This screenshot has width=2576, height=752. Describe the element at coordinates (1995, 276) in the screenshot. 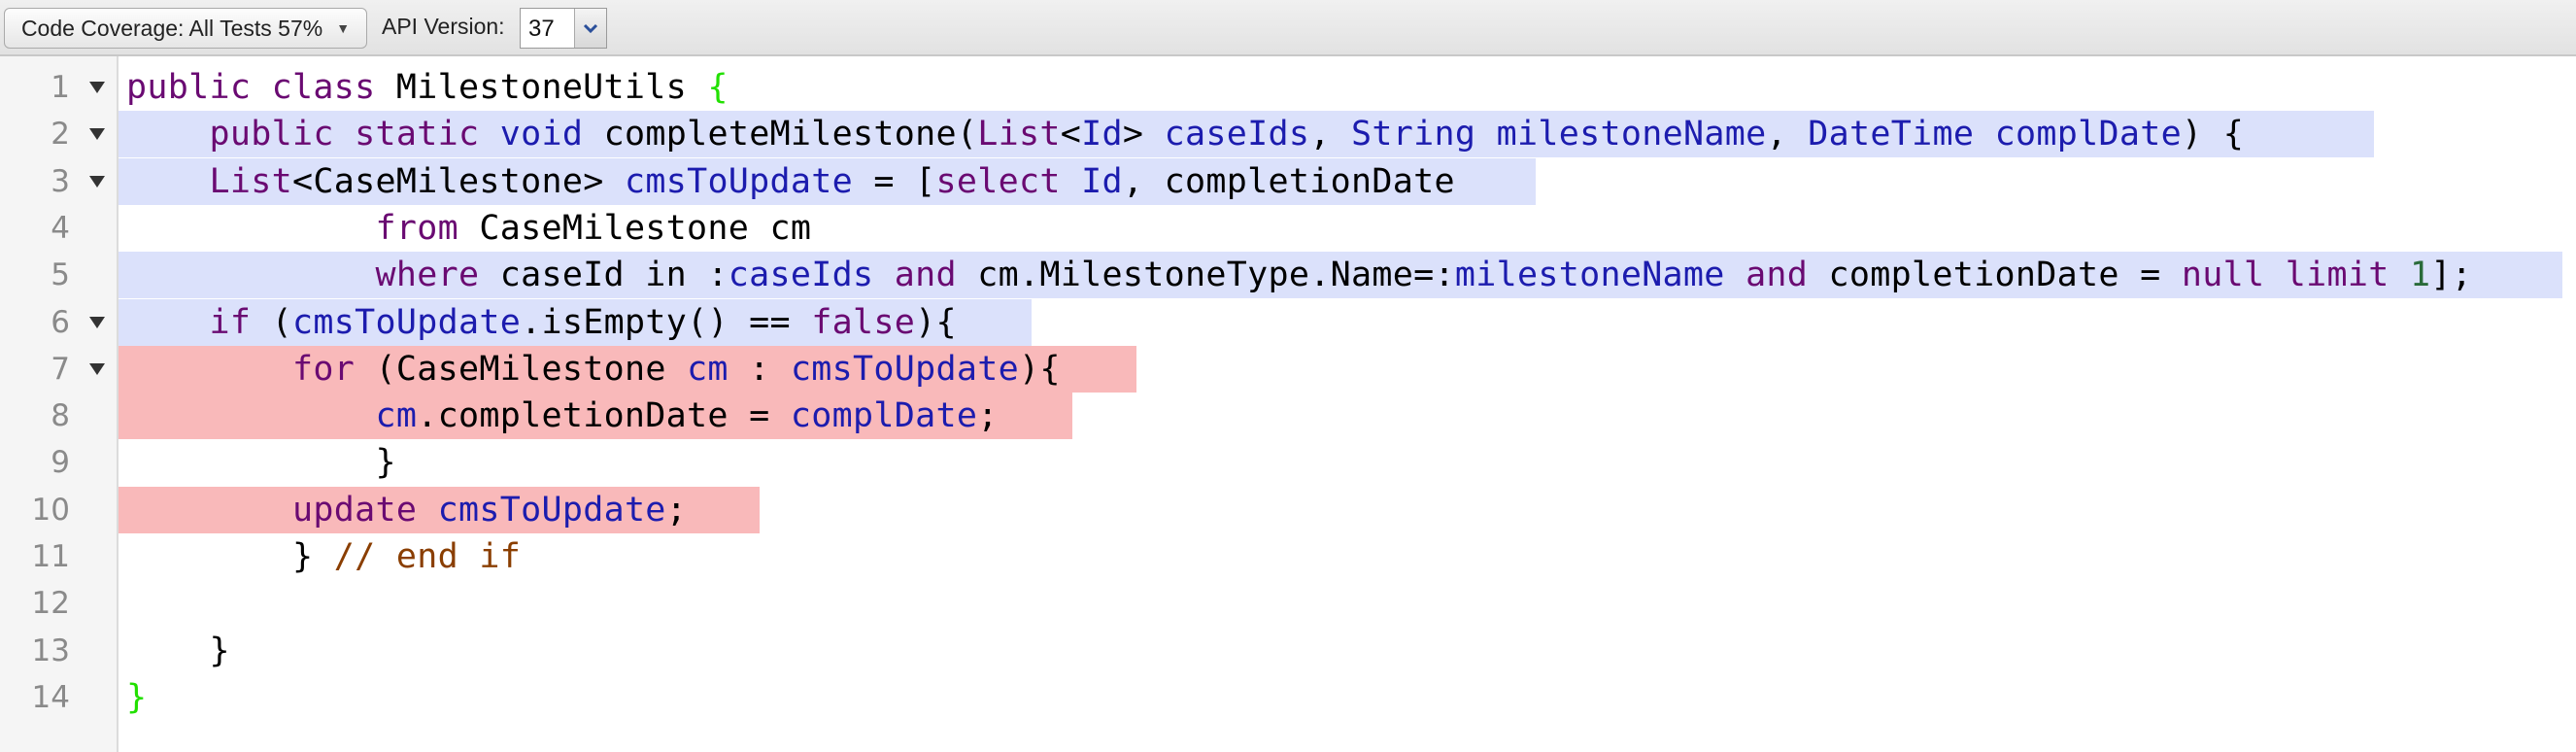

I see `code-token: completionDate =` at that location.